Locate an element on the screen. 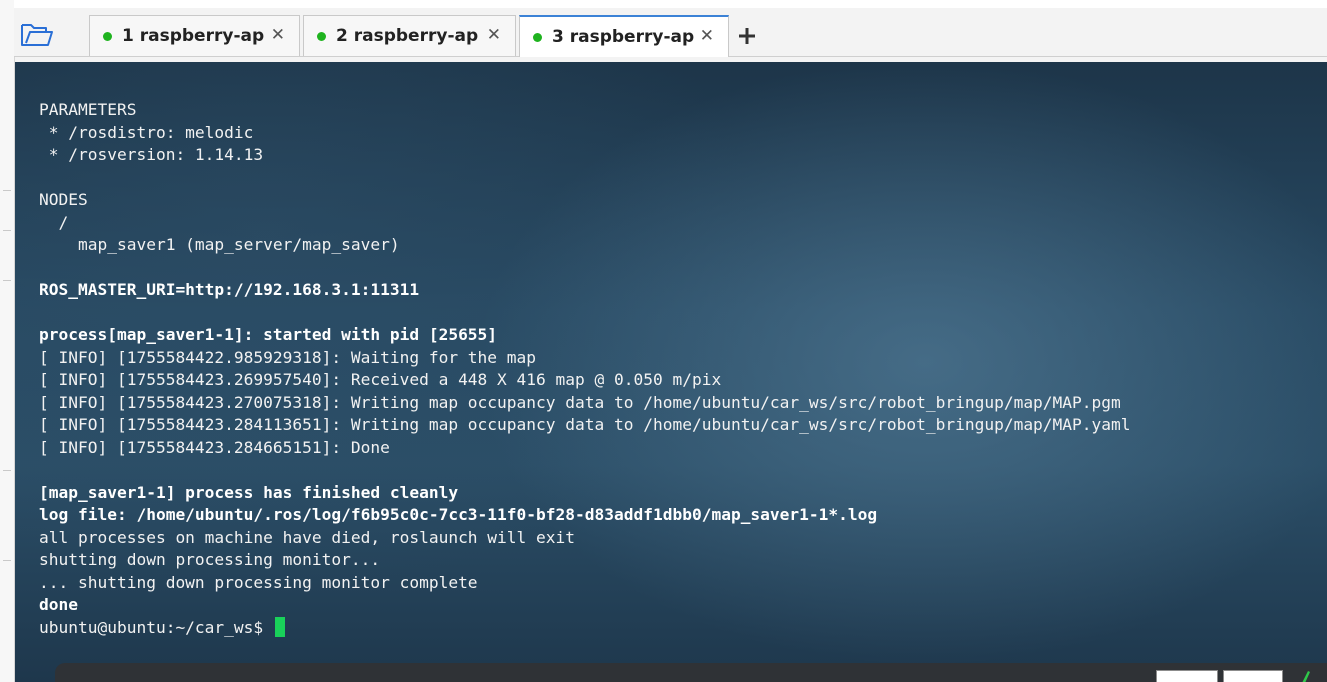  leaf-icon is located at coordinates (1306, 676).